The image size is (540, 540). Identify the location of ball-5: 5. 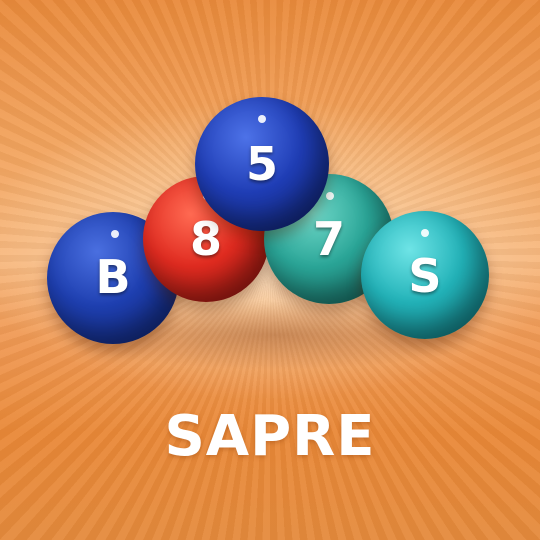
(262, 164).